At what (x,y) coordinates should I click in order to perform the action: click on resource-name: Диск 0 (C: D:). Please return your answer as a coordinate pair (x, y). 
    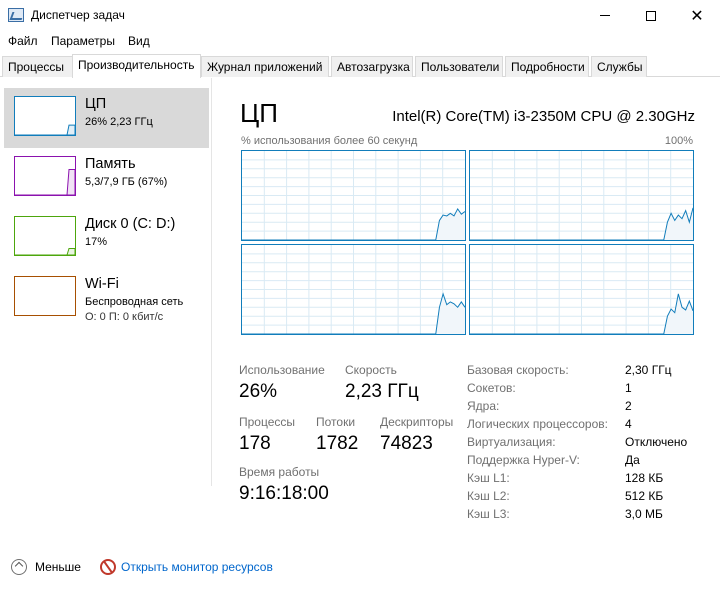
    Looking at the image, I should click on (130, 224).